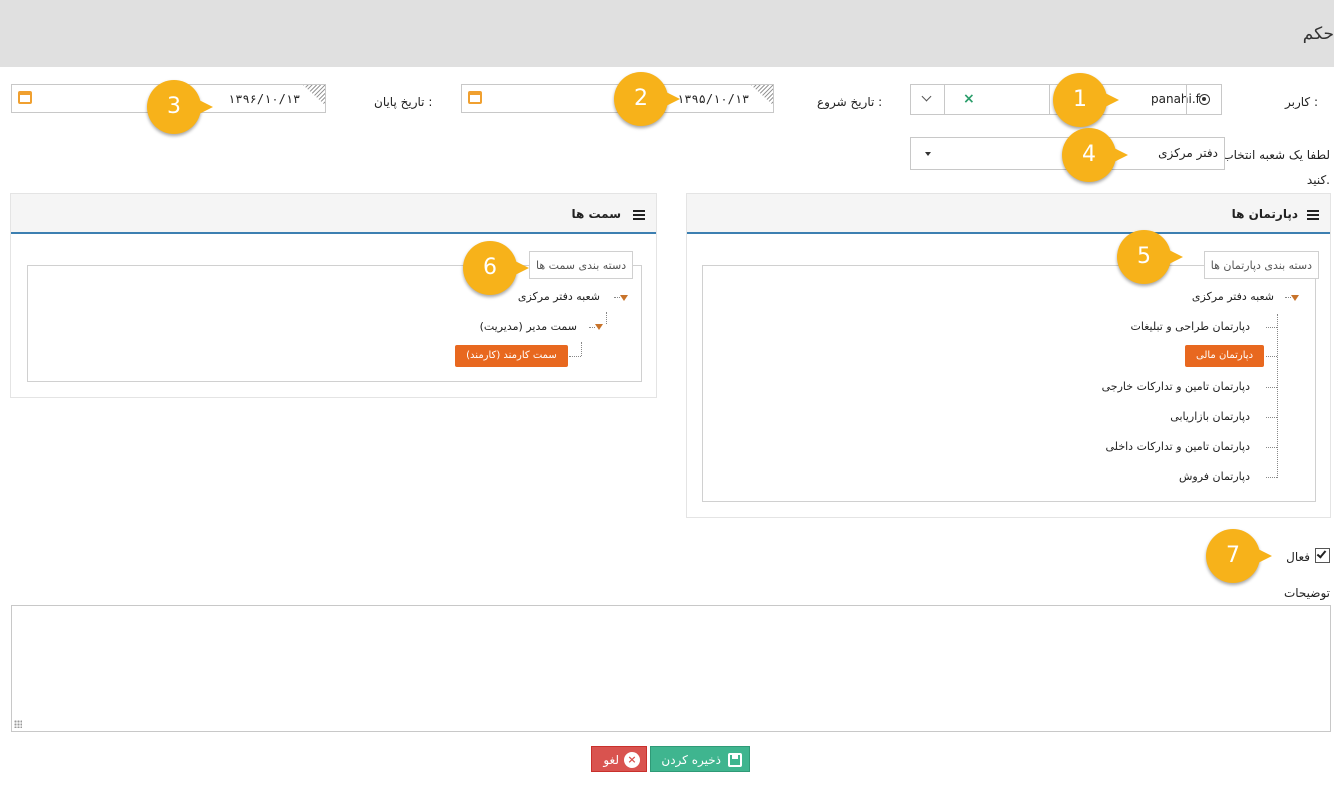 The image size is (1334, 804). Describe the element at coordinates (1298, 557) in the screenshot. I see `active-label: فعال` at that location.